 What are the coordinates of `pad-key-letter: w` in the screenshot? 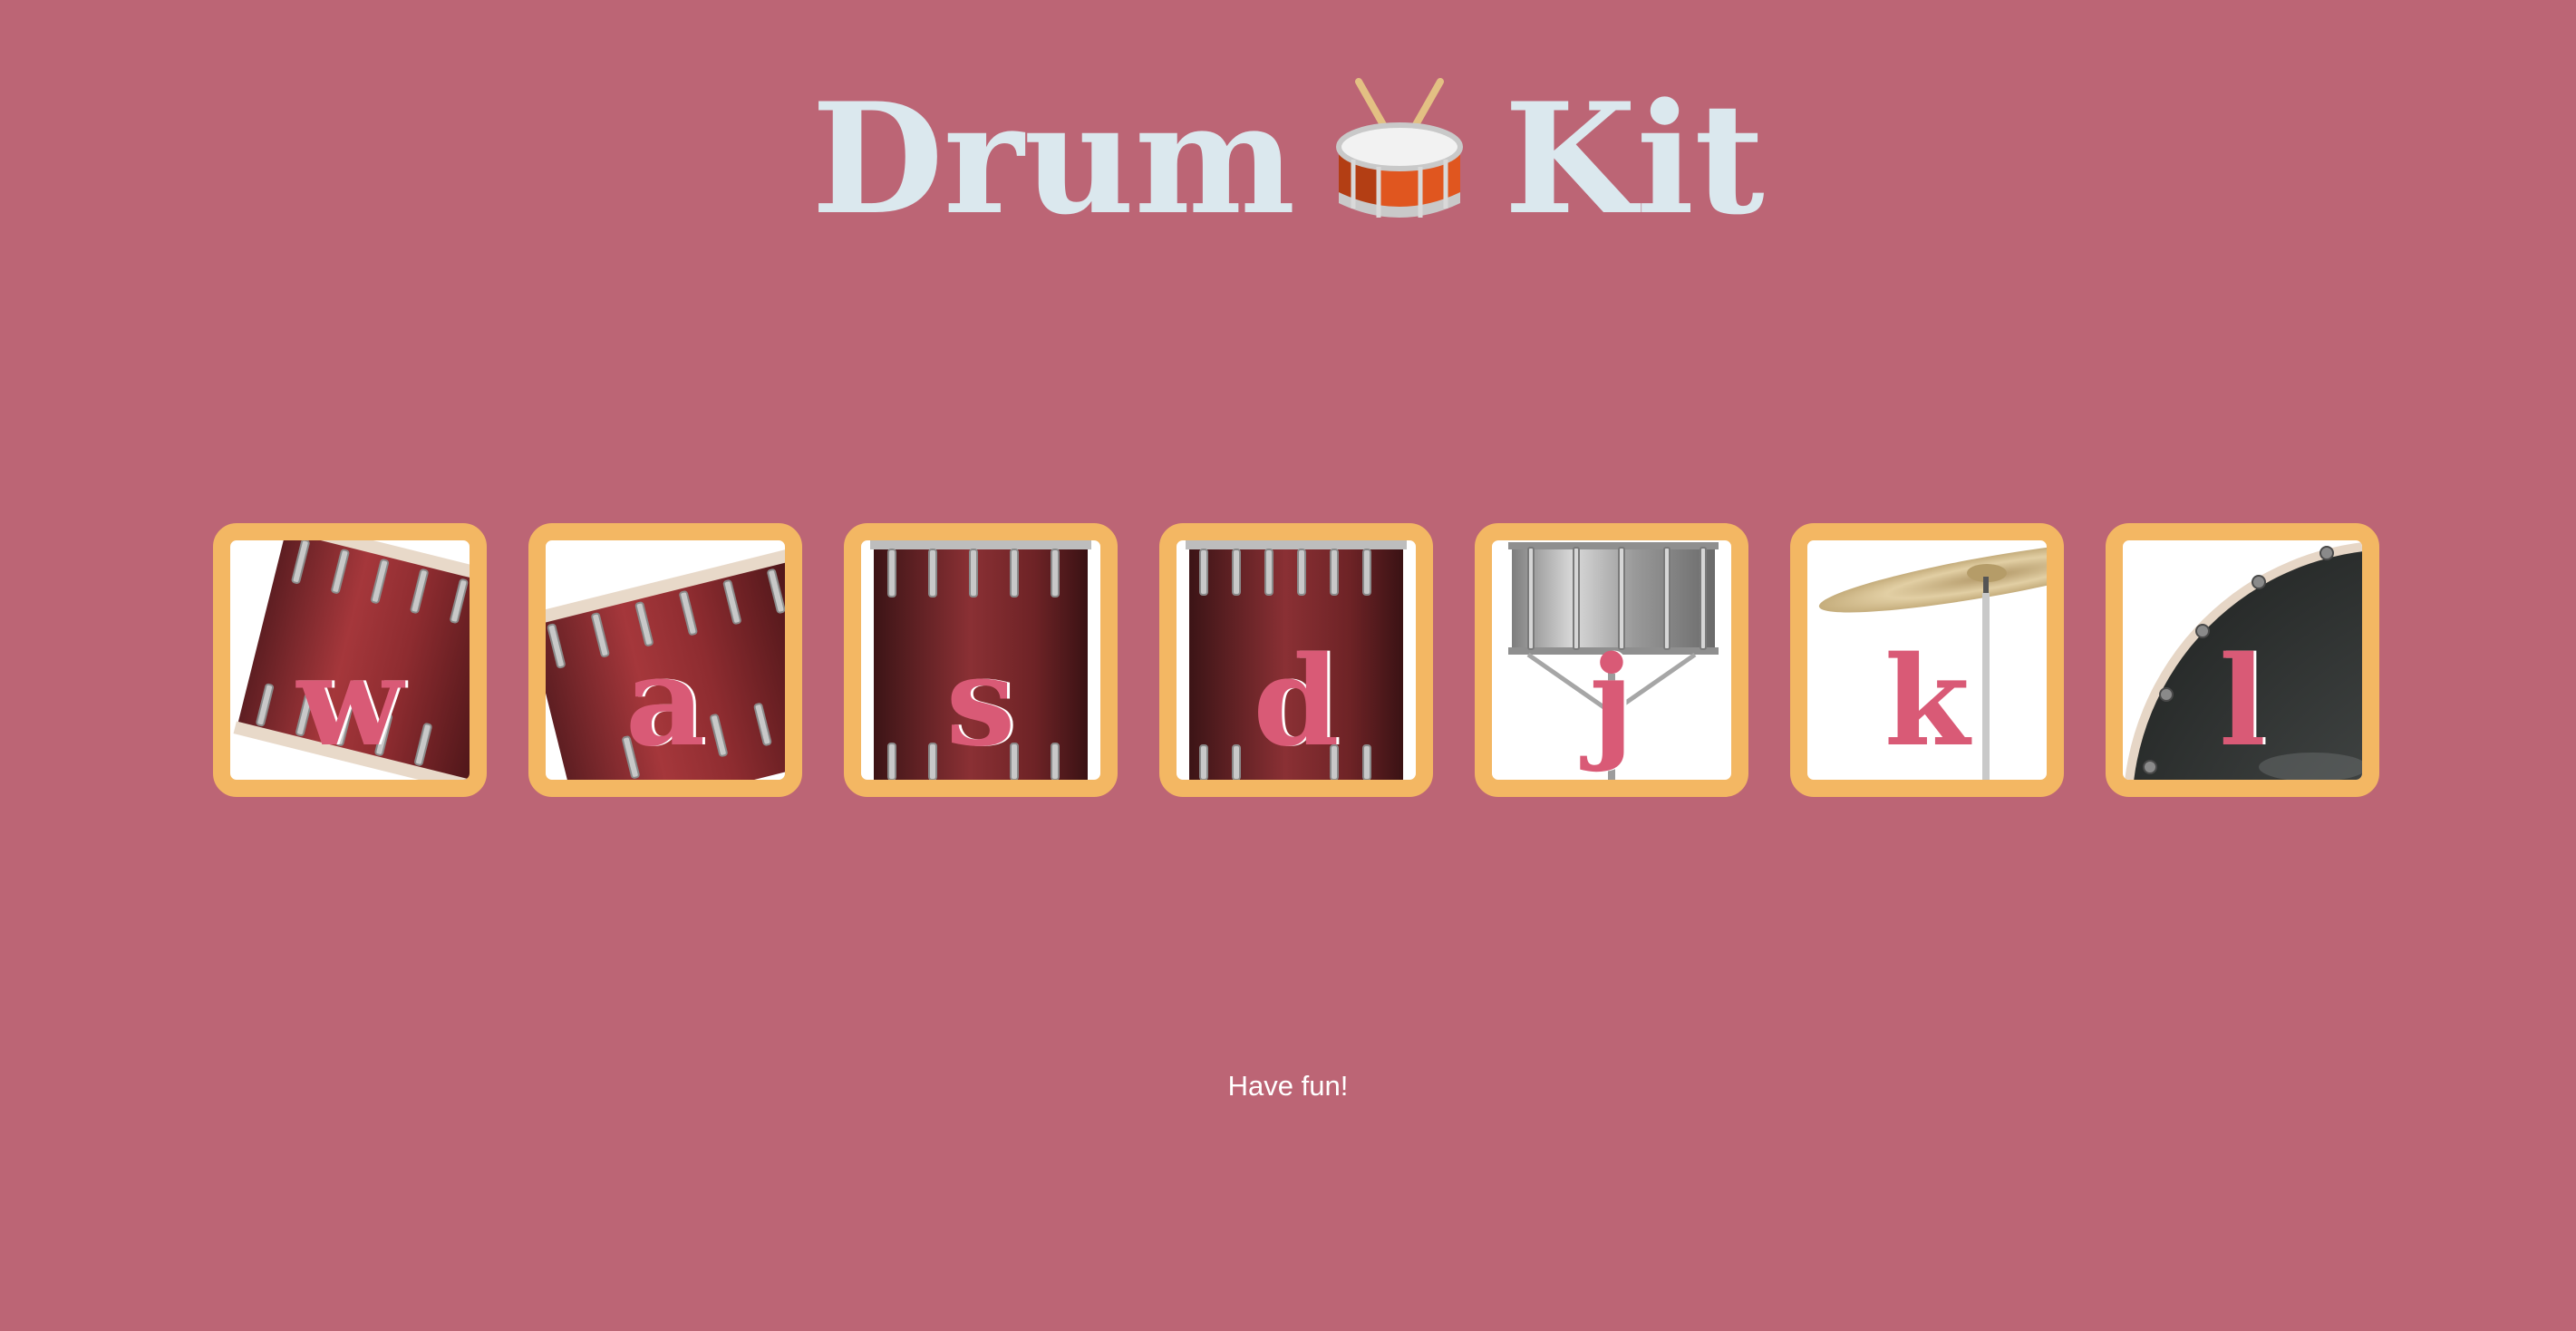 It's located at (349, 701).